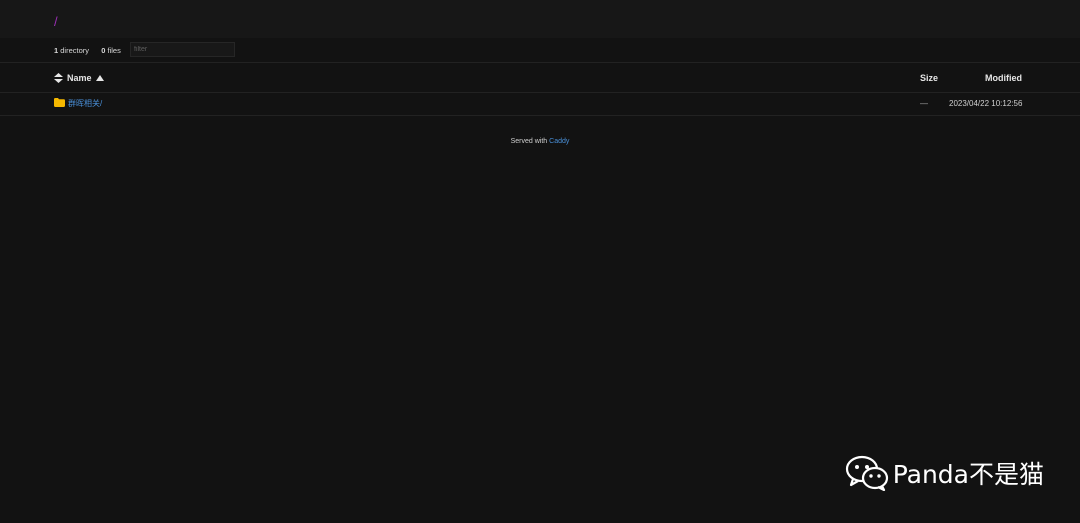 Image resolution: width=1080 pixels, height=523 pixels. What do you see at coordinates (103, 50) in the screenshot?
I see `file-count: 0` at bounding box center [103, 50].